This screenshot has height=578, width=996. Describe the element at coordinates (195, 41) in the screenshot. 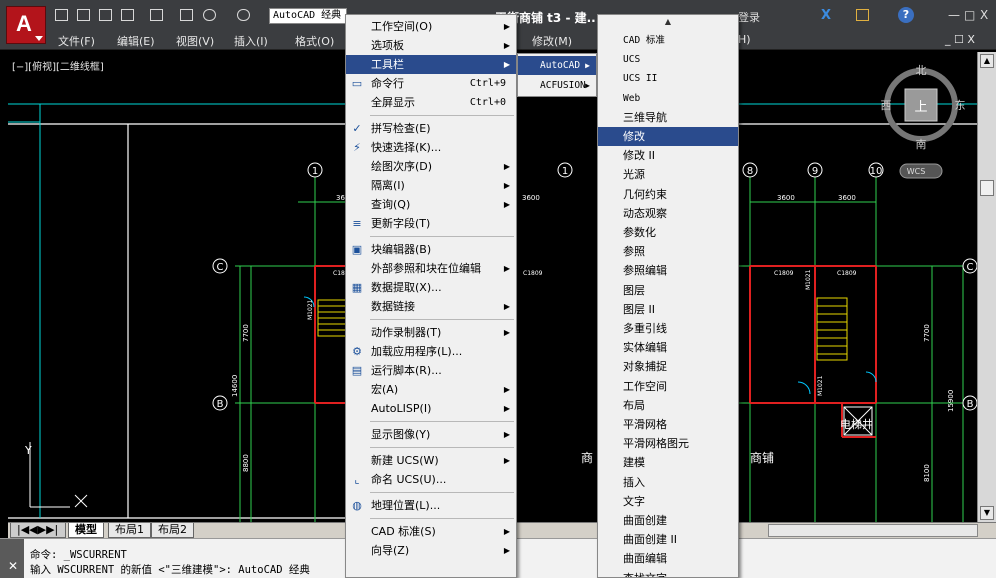

I see `menu-view: 视图(V)` at that location.